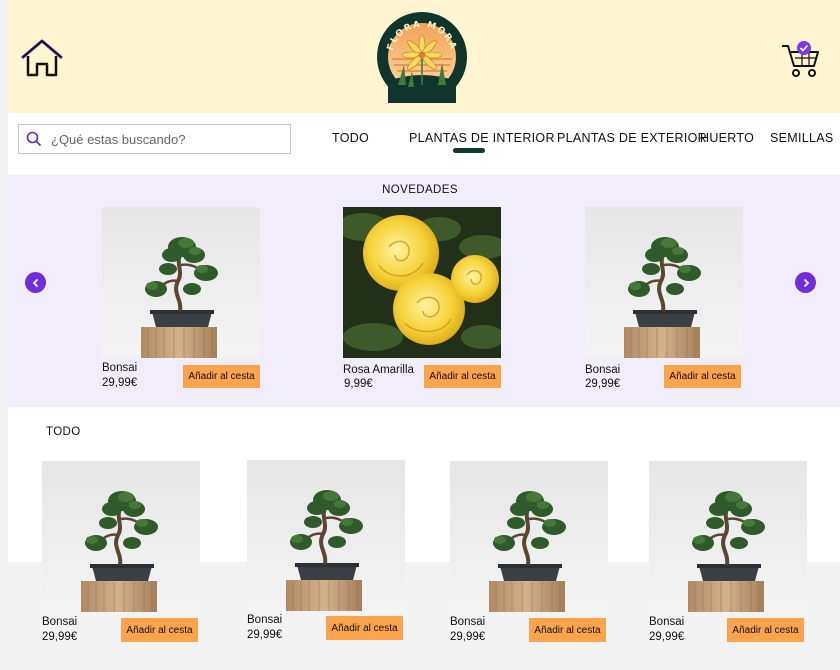 The height and width of the screenshot is (670, 840). Describe the element at coordinates (801, 59) in the screenshot. I see `cart-icon` at that location.